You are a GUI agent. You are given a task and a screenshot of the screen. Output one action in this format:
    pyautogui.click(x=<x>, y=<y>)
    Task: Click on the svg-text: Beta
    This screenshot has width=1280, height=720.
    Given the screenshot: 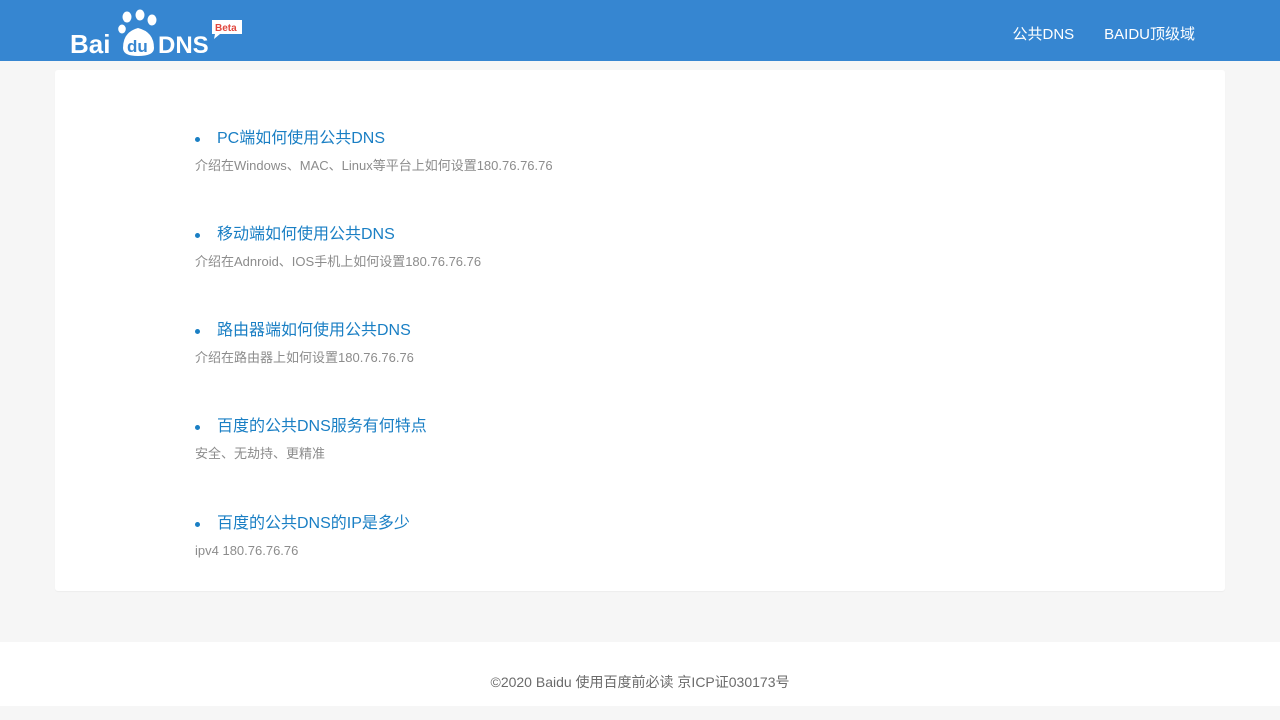 What is the action you would take?
    pyautogui.click(x=226, y=28)
    